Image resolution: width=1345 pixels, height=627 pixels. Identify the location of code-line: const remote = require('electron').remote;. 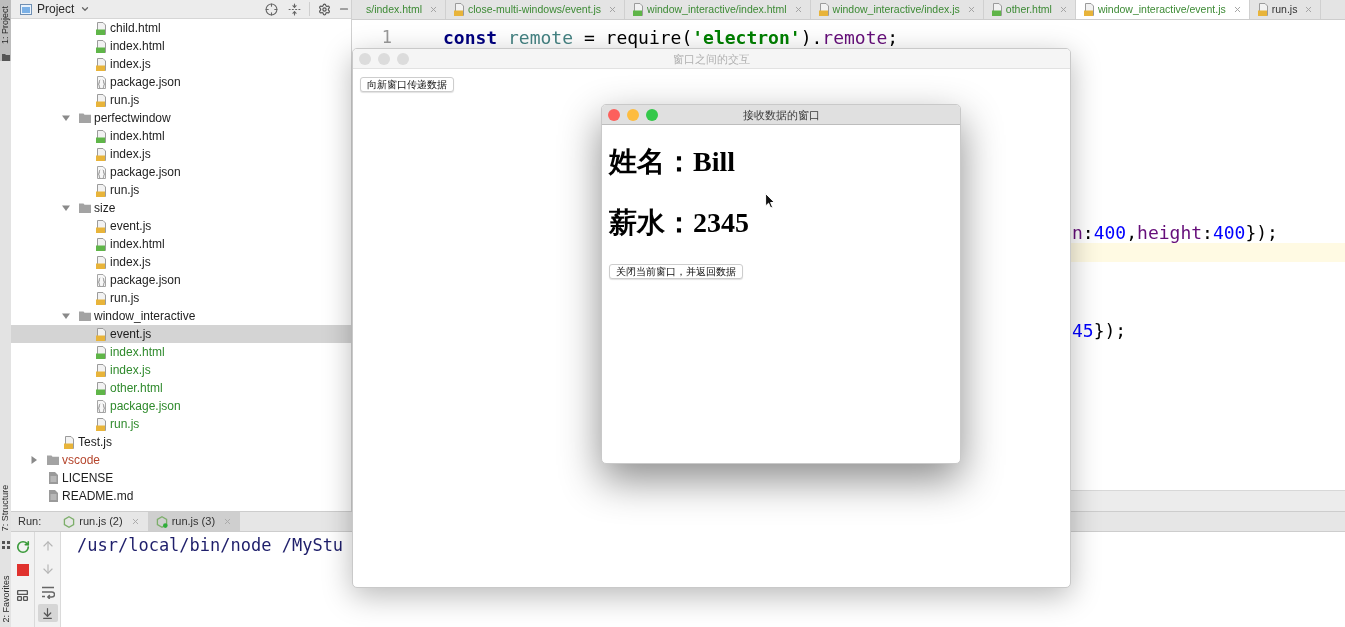
(671, 38).